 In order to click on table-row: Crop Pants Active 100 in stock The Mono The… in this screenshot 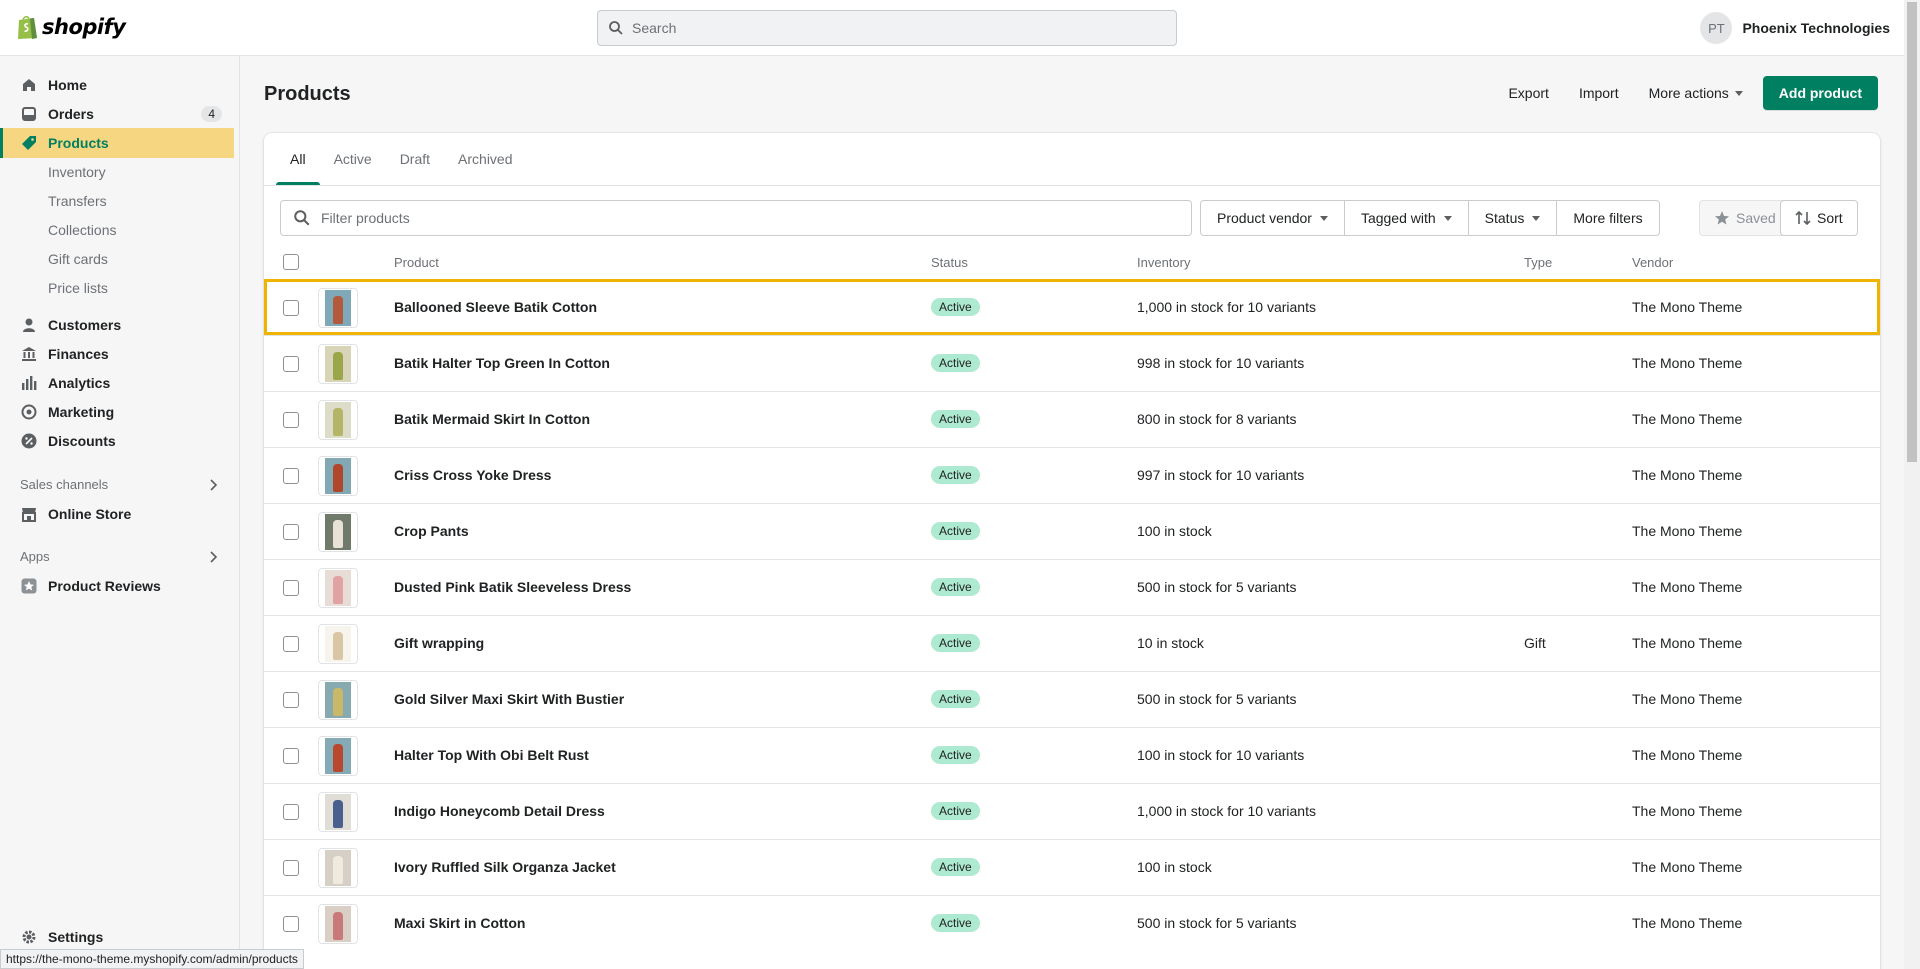, I will do `click(1072, 531)`.